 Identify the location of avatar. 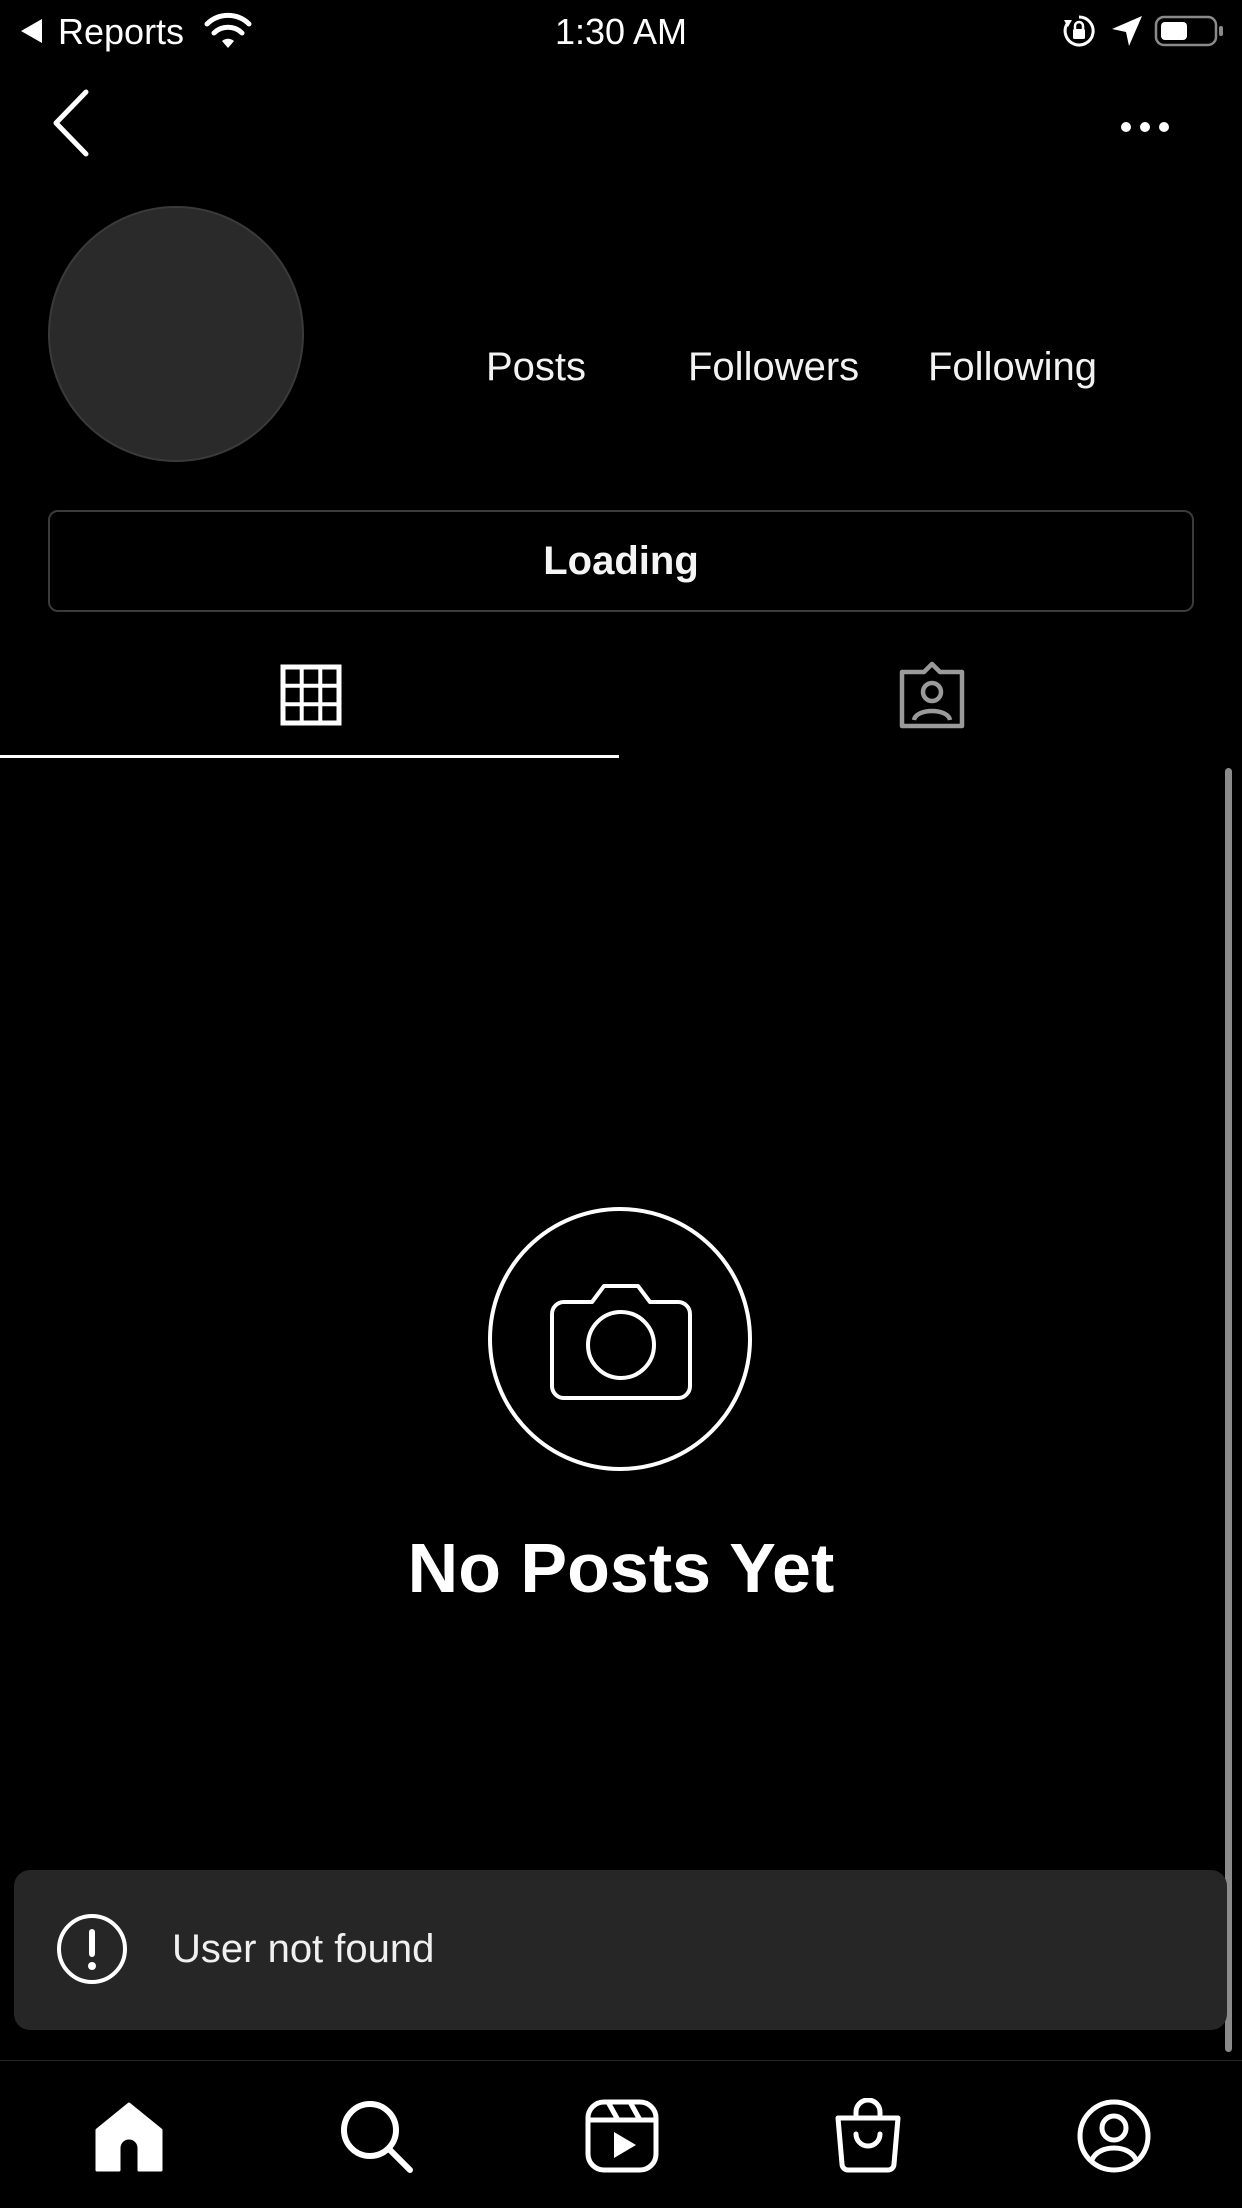
(176, 334).